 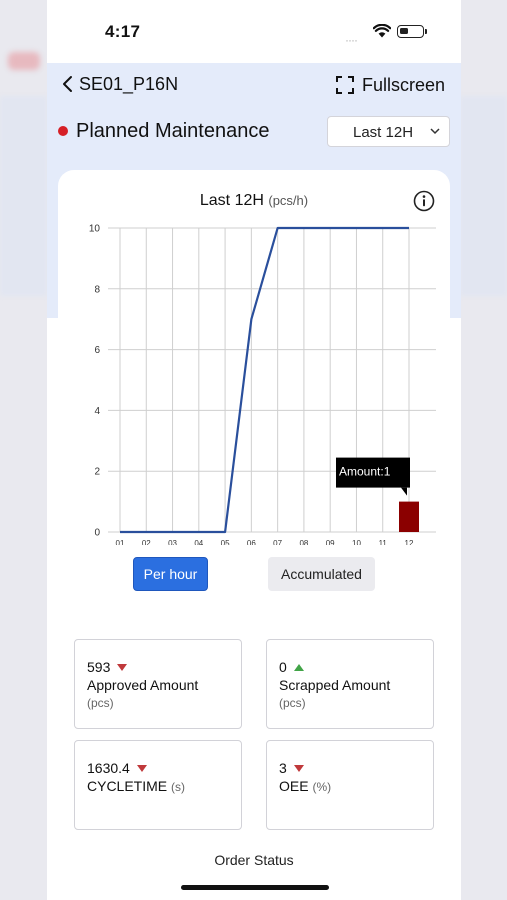 I want to click on order-status-heading: Order Status, so click(x=254, y=860).